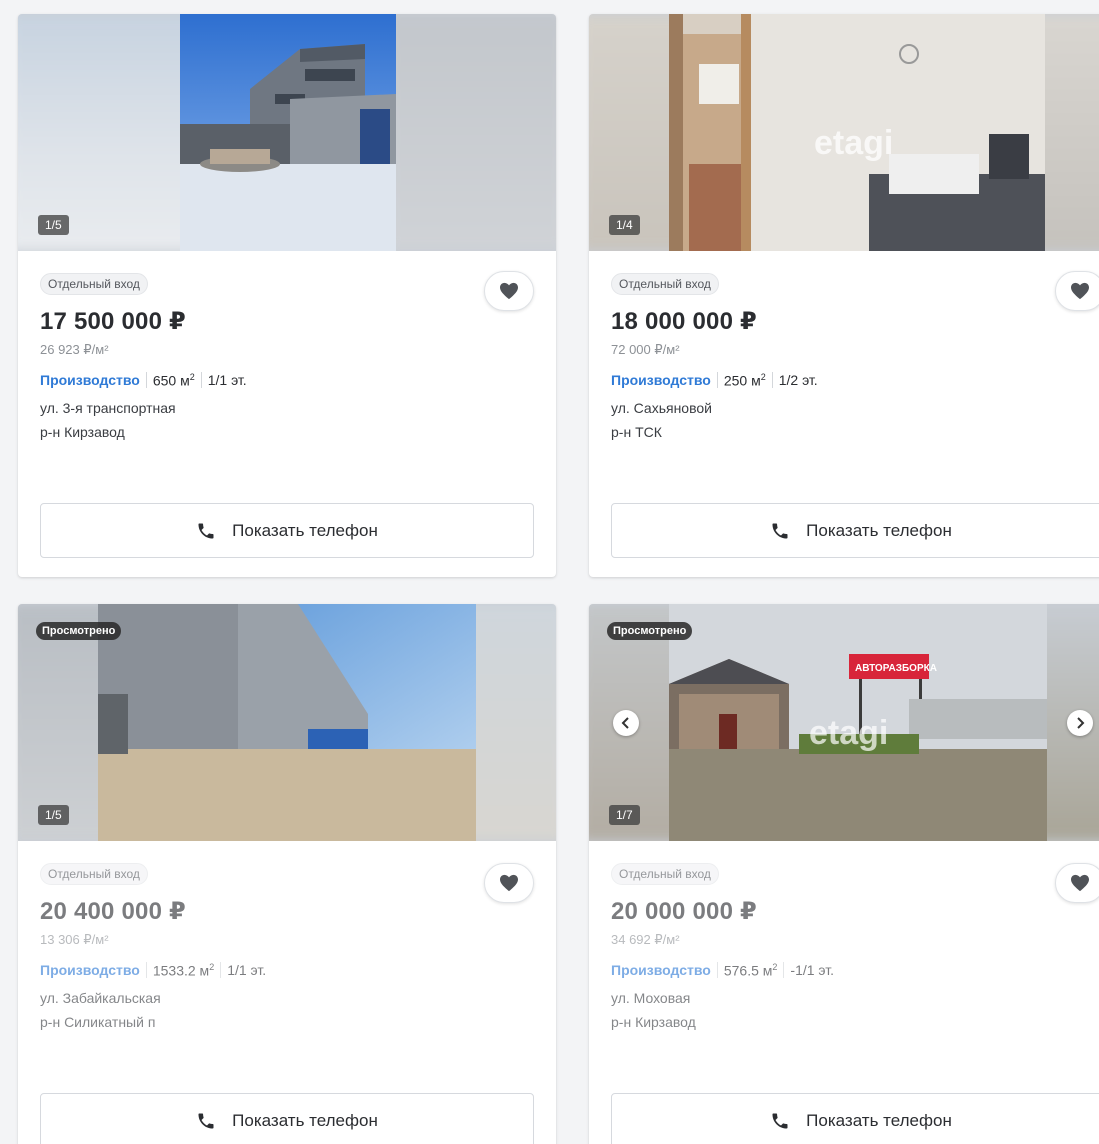 The image size is (1099, 1144). What do you see at coordinates (113, 321) in the screenshot?
I see `price: 17 500 000 ₽` at bounding box center [113, 321].